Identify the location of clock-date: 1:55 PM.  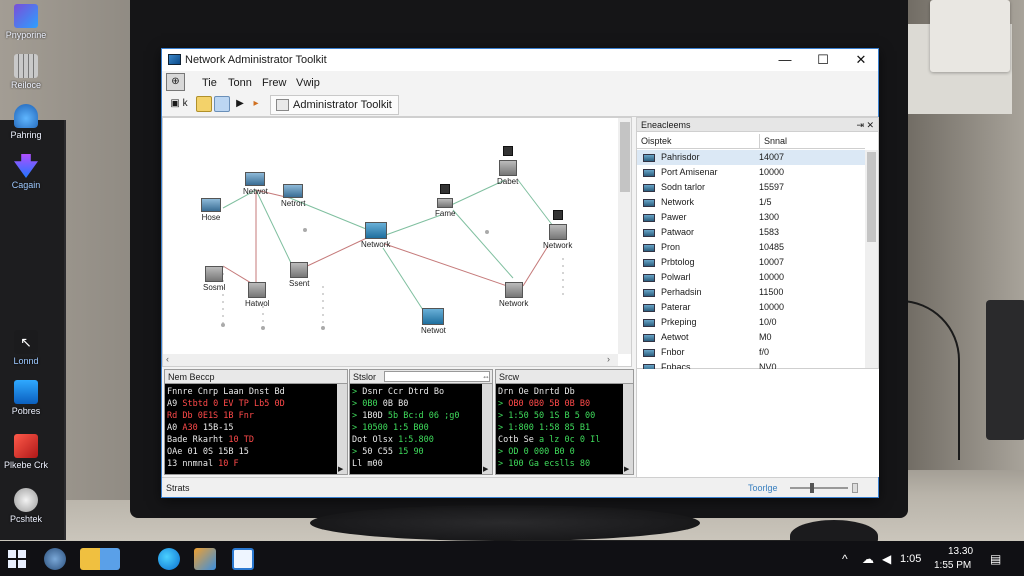
(952, 565).